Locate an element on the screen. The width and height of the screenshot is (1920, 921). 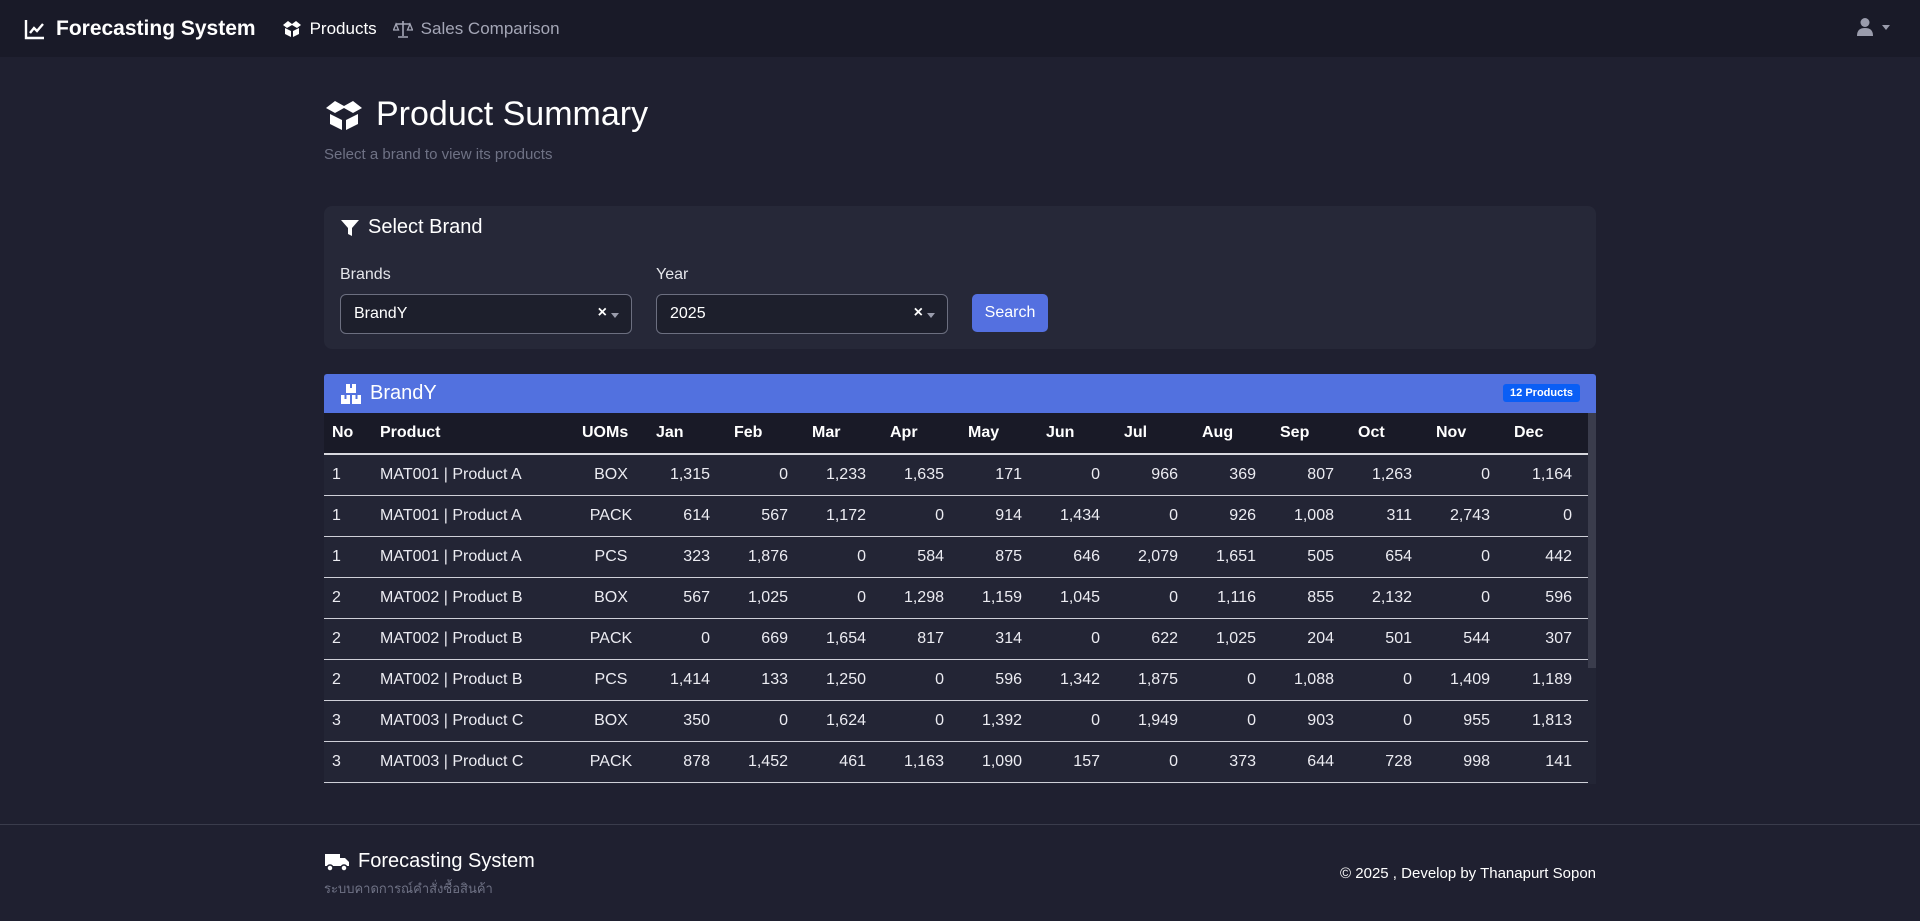
table-cell-feb: 1,876 is located at coordinates (765, 557).